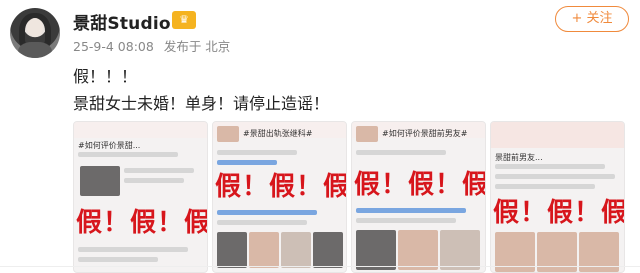 Image resolution: width=640 pixels, height=273 pixels. What do you see at coordinates (184, 20) in the screenshot?
I see `vip-badge-icon: ♛` at bounding box center [184, 20].